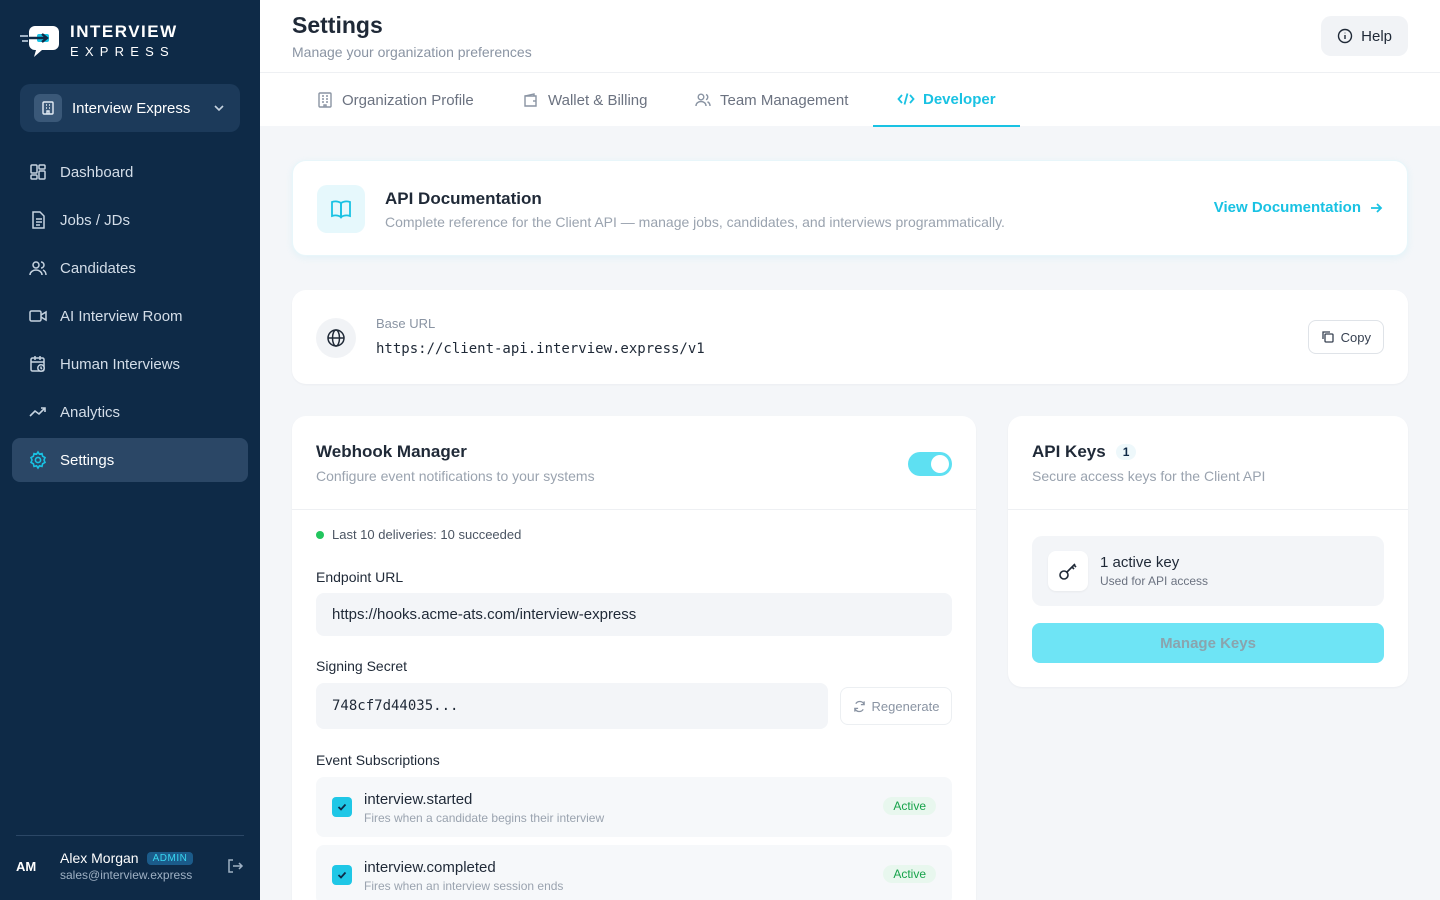 Image resolution: width=1440 pixels, height=900 pixels. What do you see at coordinates (427, 534) in the screenshot?
I see `delivery-status-text: Last 10 deliveries: 10 succeeded` at bounding box center [427, 534].